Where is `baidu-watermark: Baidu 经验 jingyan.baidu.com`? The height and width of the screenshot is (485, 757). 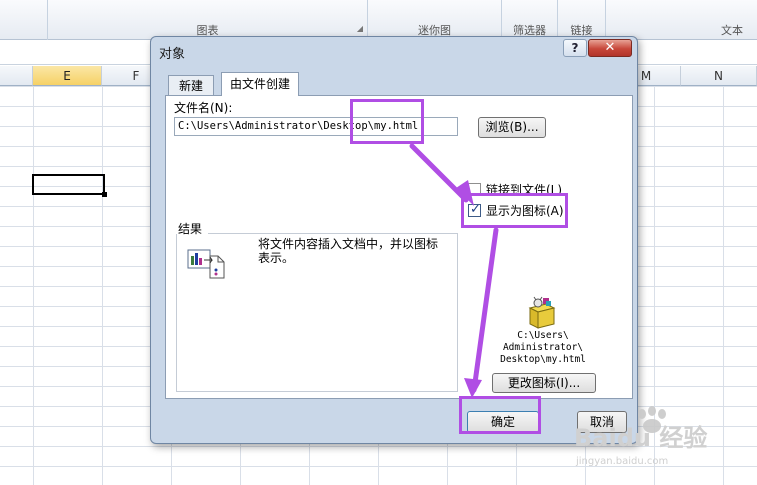 baidu-watermark: Baidu 经验 jingyan.baidu.com is located at coordinates (664, 442).